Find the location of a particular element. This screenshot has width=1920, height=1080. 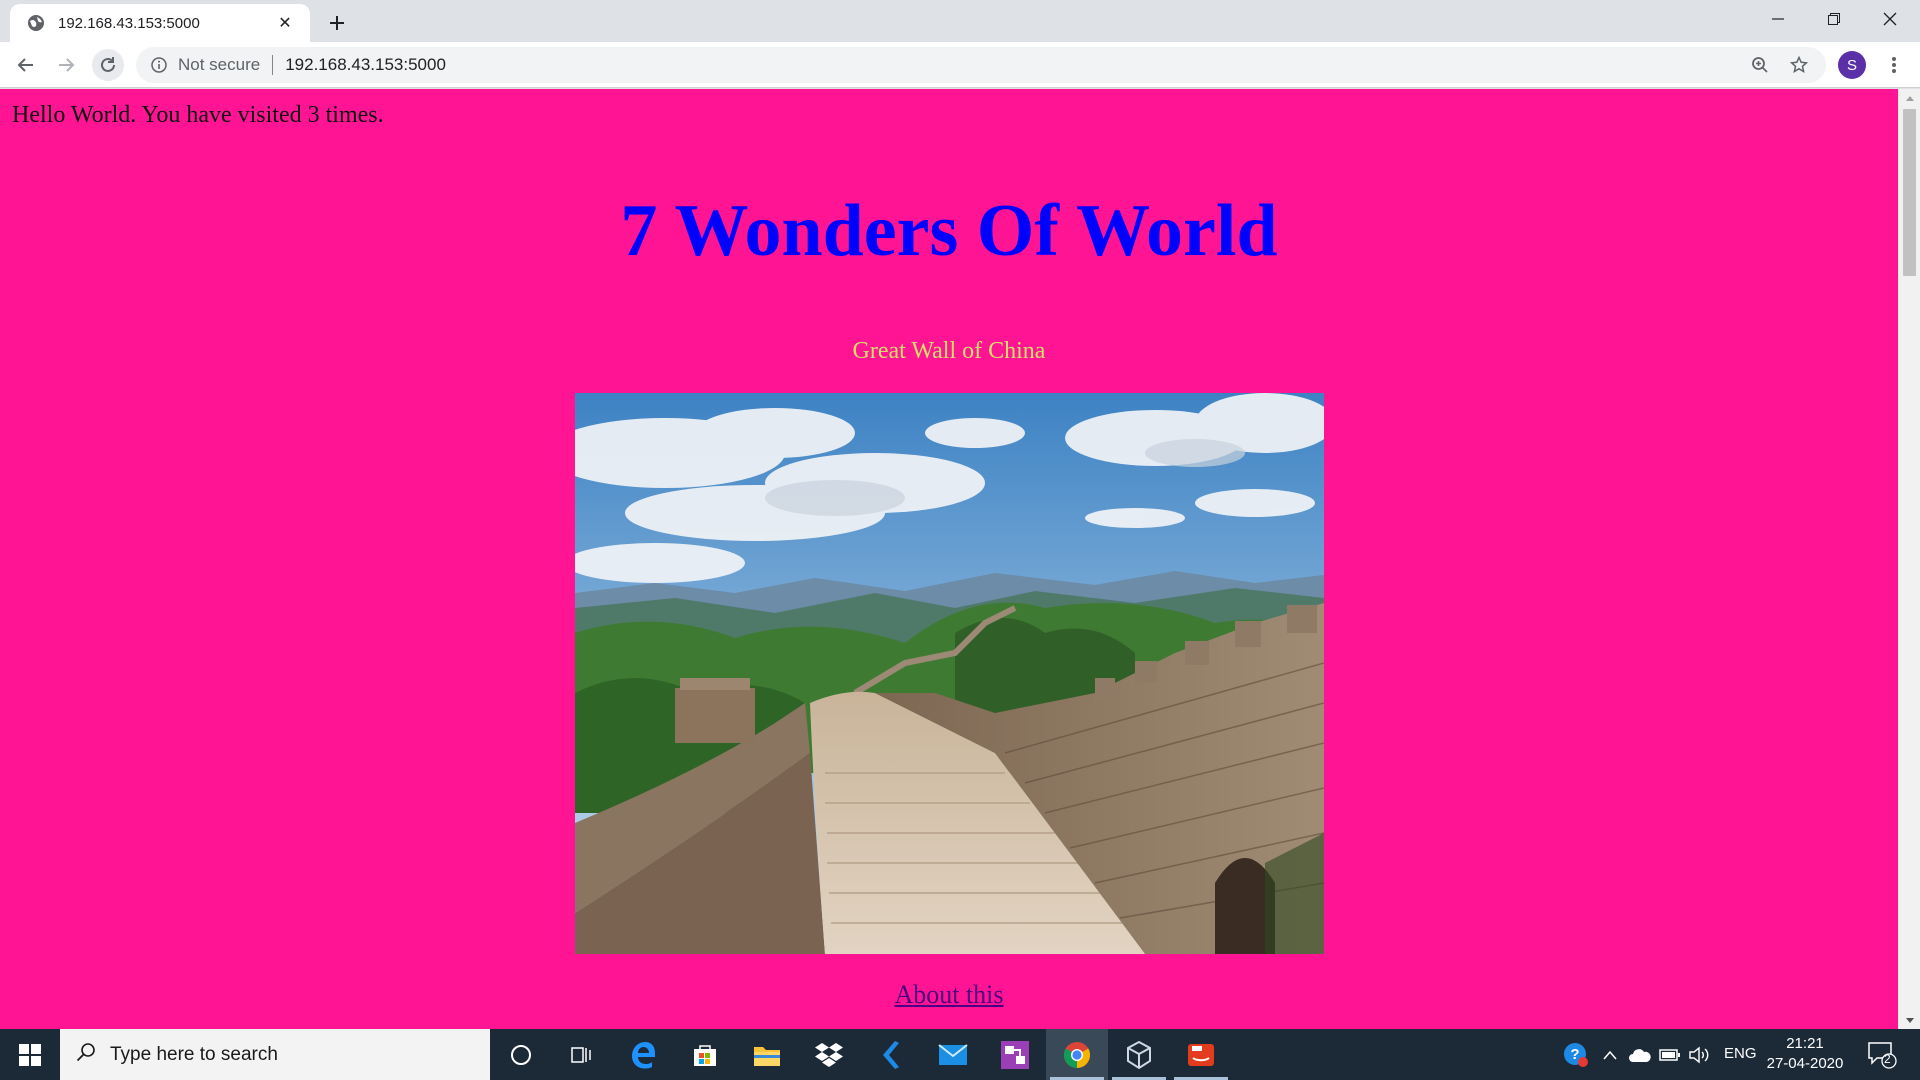

page-scrollbar is located at coordinates (1909, 559).